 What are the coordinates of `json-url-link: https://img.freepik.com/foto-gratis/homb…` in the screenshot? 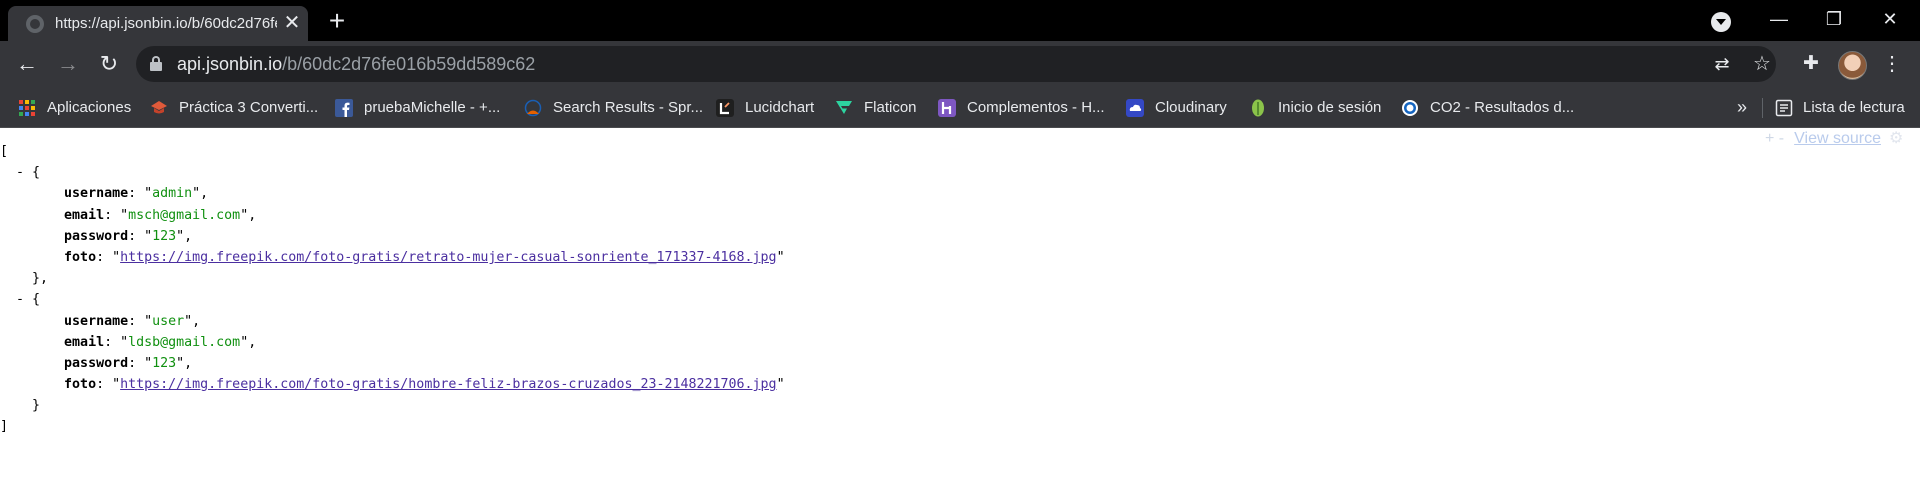 It's located at (448, 384).